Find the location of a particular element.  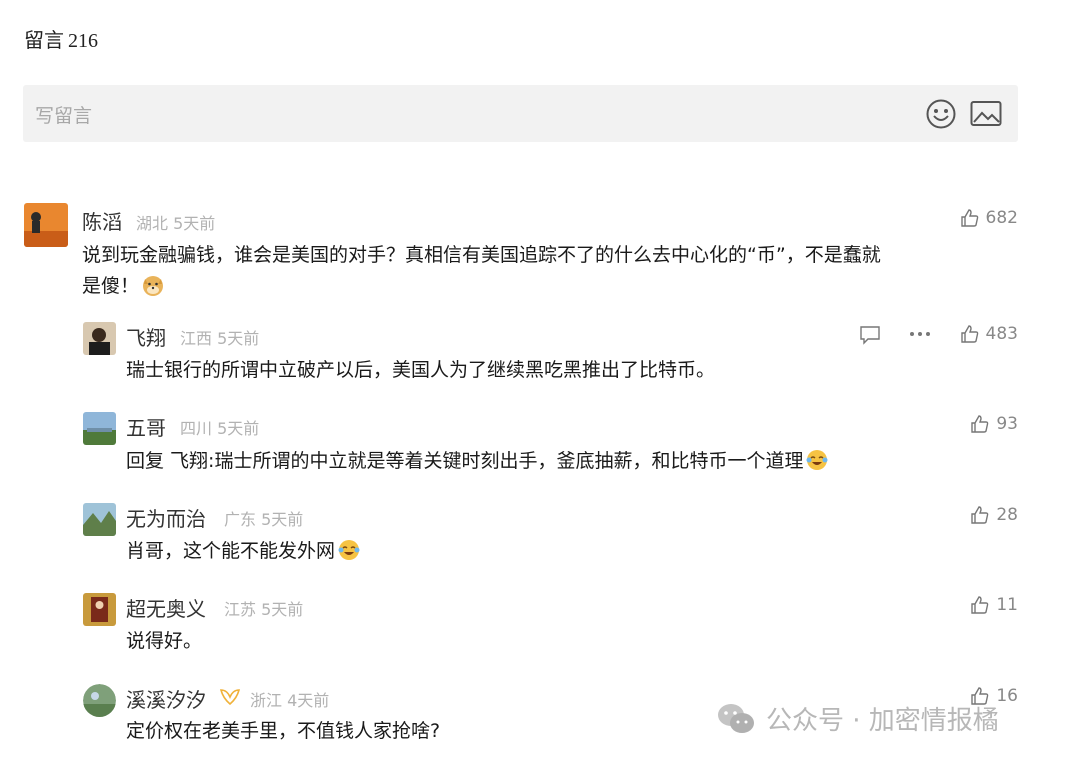

watermark-text: 公众号 · 加密情报橘 is located at coordinates (882, 721).